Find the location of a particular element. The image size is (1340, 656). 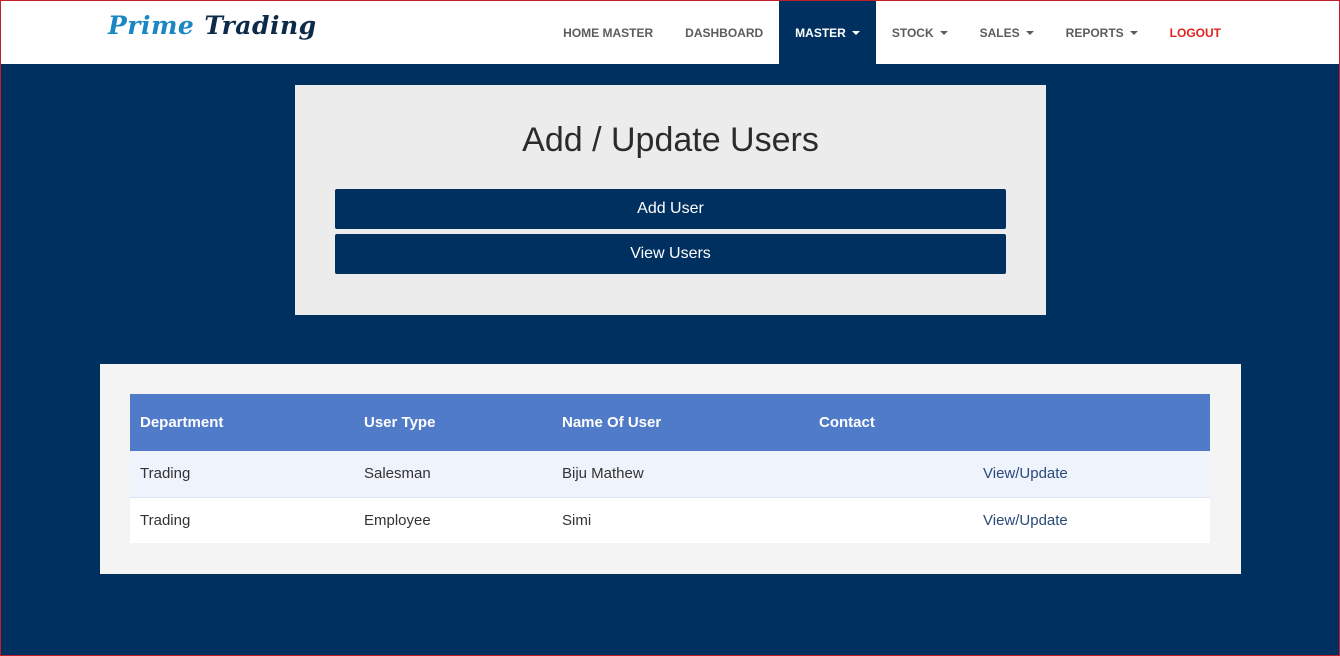

header-action is located at coordinates (1091, 422).